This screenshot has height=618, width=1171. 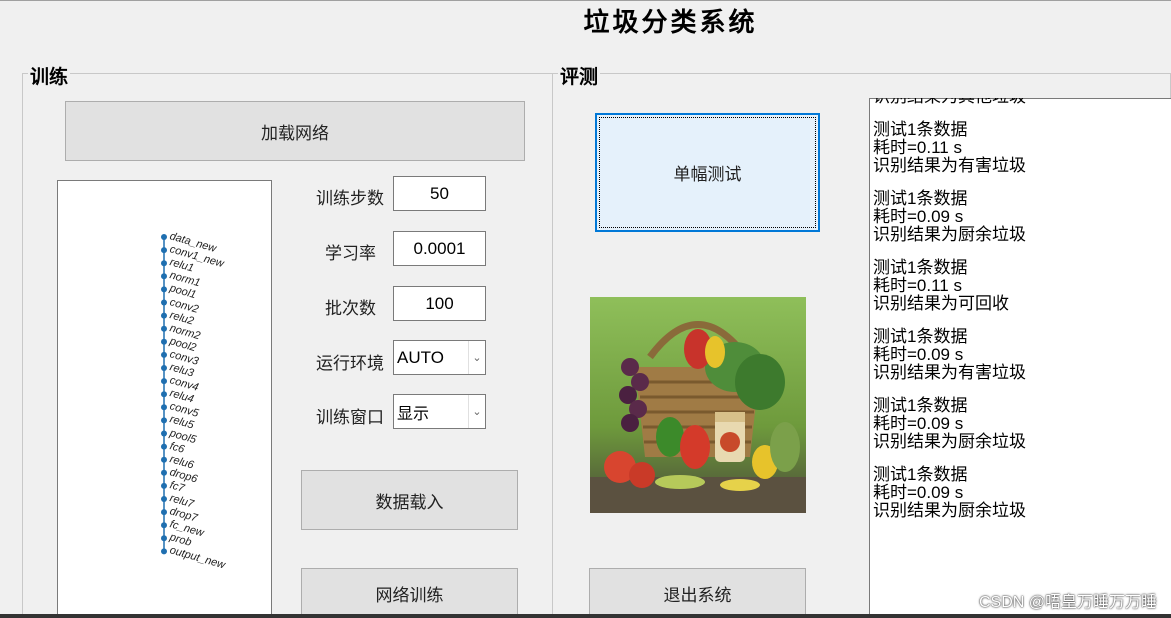 What do you see at coordinates (350, 254) in the screenshot?
I see `learning-rate-label: 学习率` at bounding box center [350, 254].